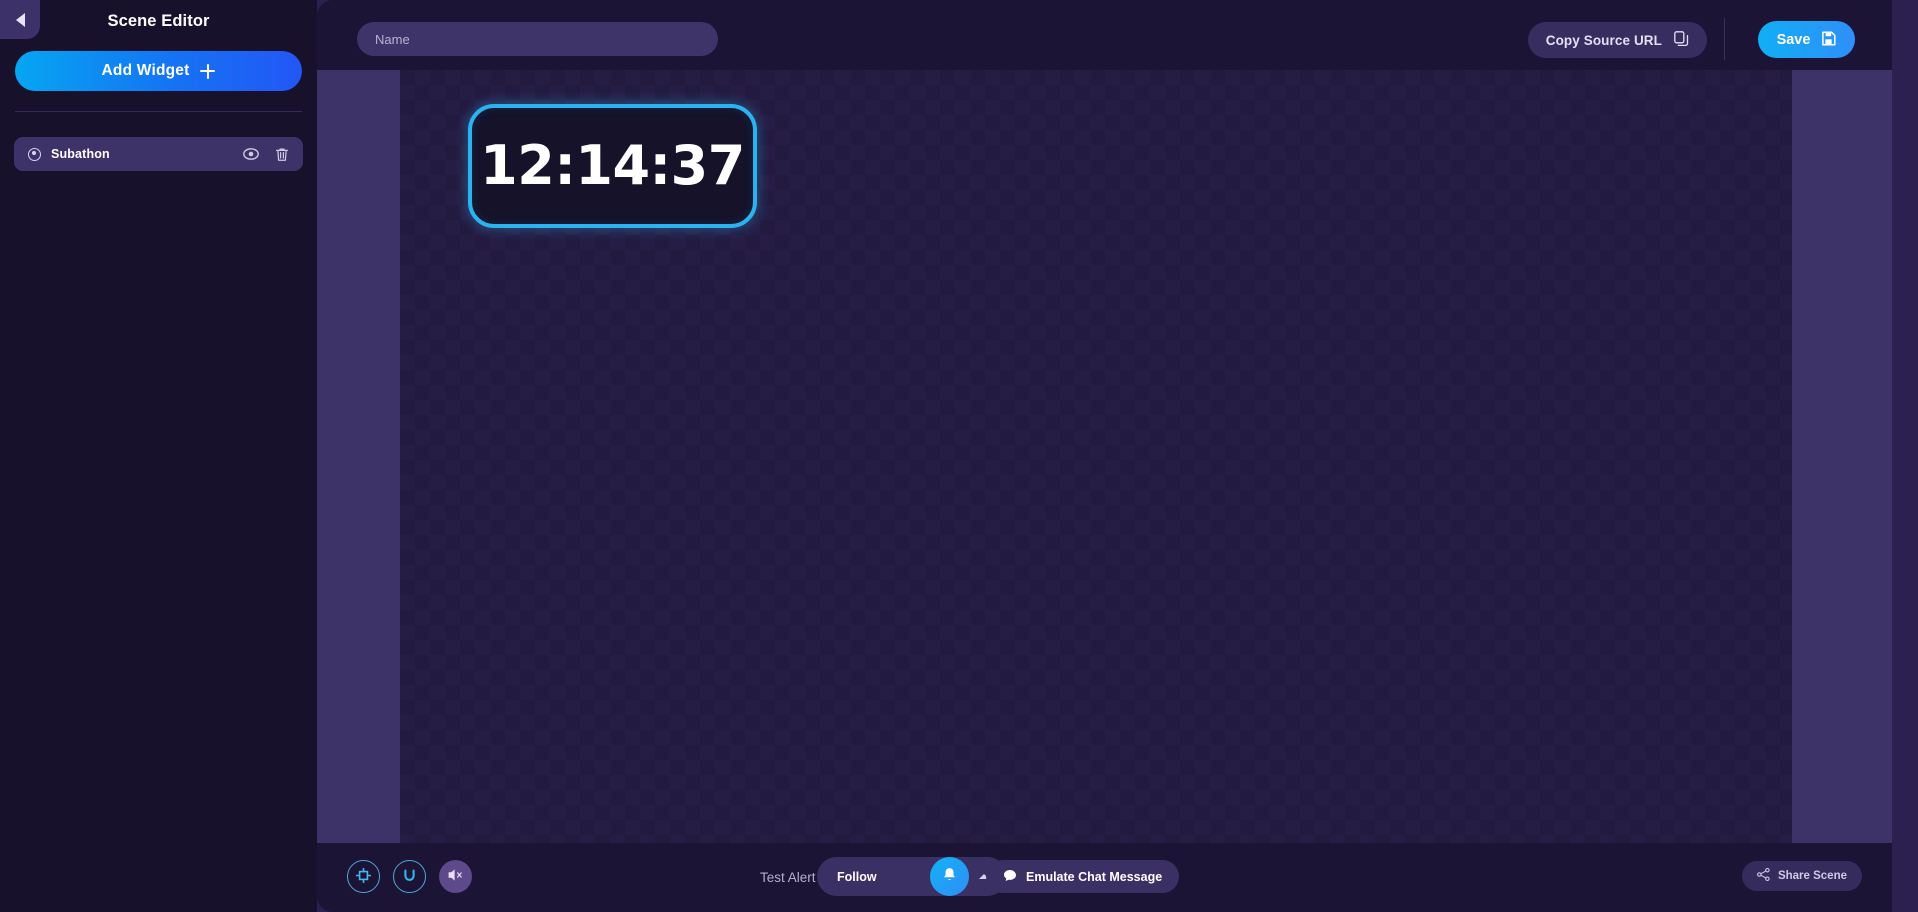 This screenshot has width=1918, height=912. I want to click on share-scene-label: Share Scene, so click(1812, 876).